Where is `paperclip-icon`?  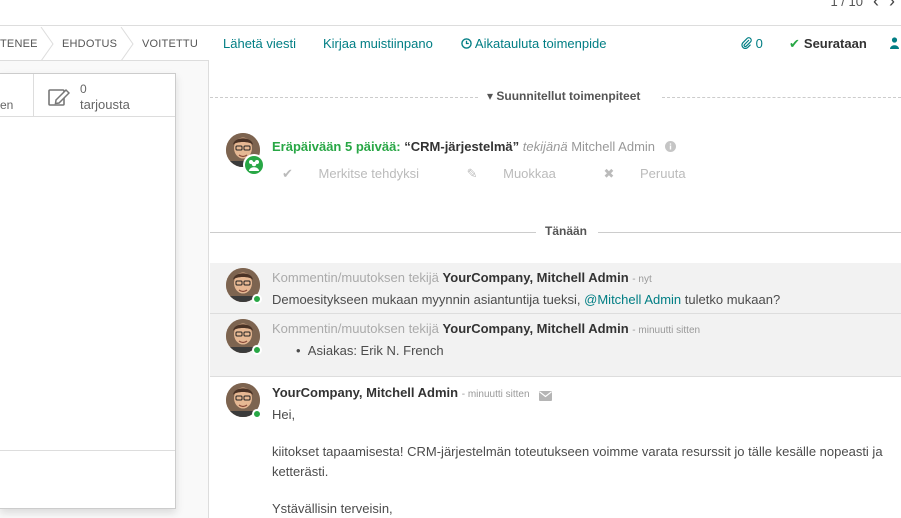 paperclip-icon is located at coordinates (748, 43).